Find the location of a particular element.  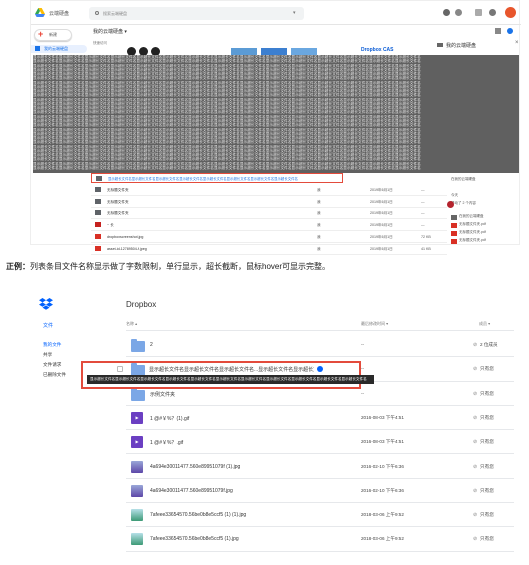

avatar is located at coordinates (510, 12).